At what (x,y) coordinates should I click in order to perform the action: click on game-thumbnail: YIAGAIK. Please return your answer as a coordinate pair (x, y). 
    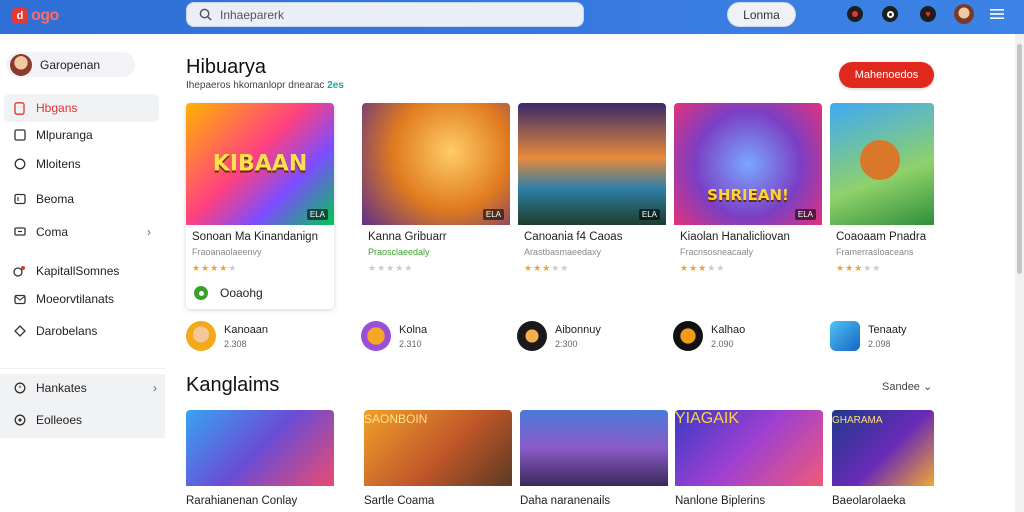
    Looking at the image, I should click on (749, 448).